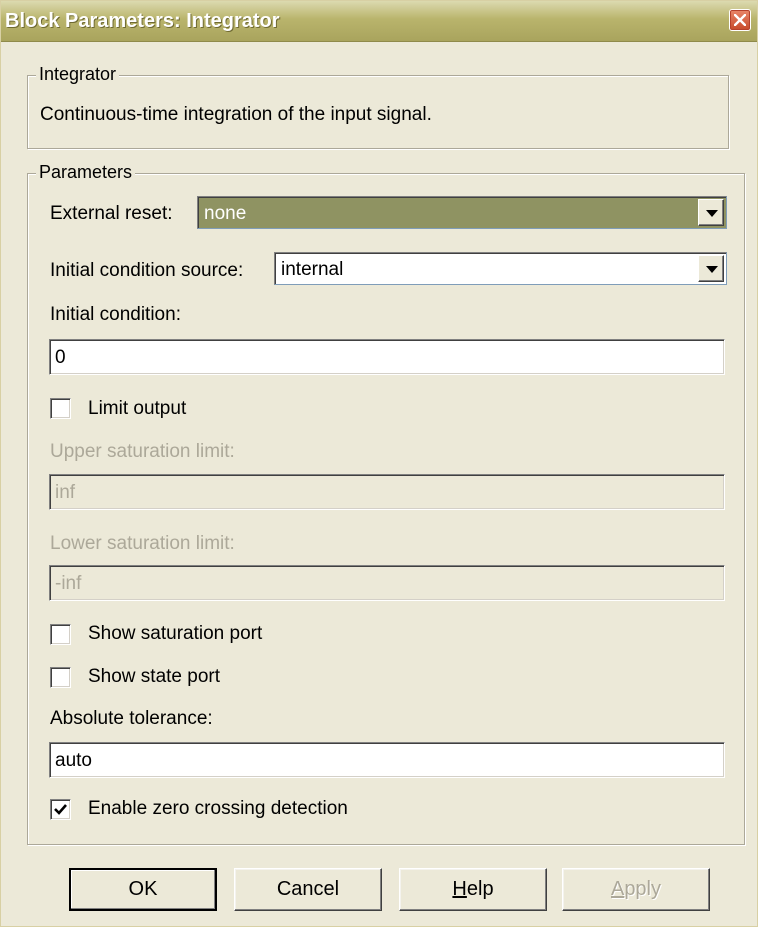  I want to click on lower-saturation-label: Lower saturation limit:, so click(142, 543).